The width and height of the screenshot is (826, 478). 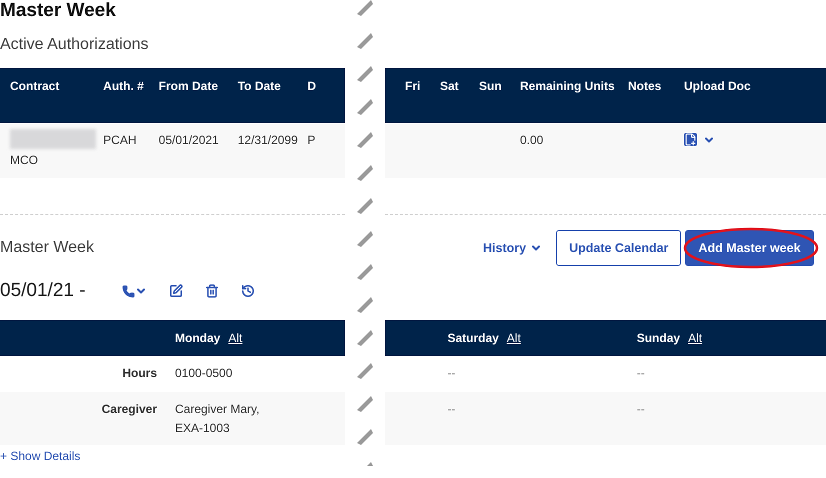 I want to click on history-dropdown: History, so click(x=512, y=247).